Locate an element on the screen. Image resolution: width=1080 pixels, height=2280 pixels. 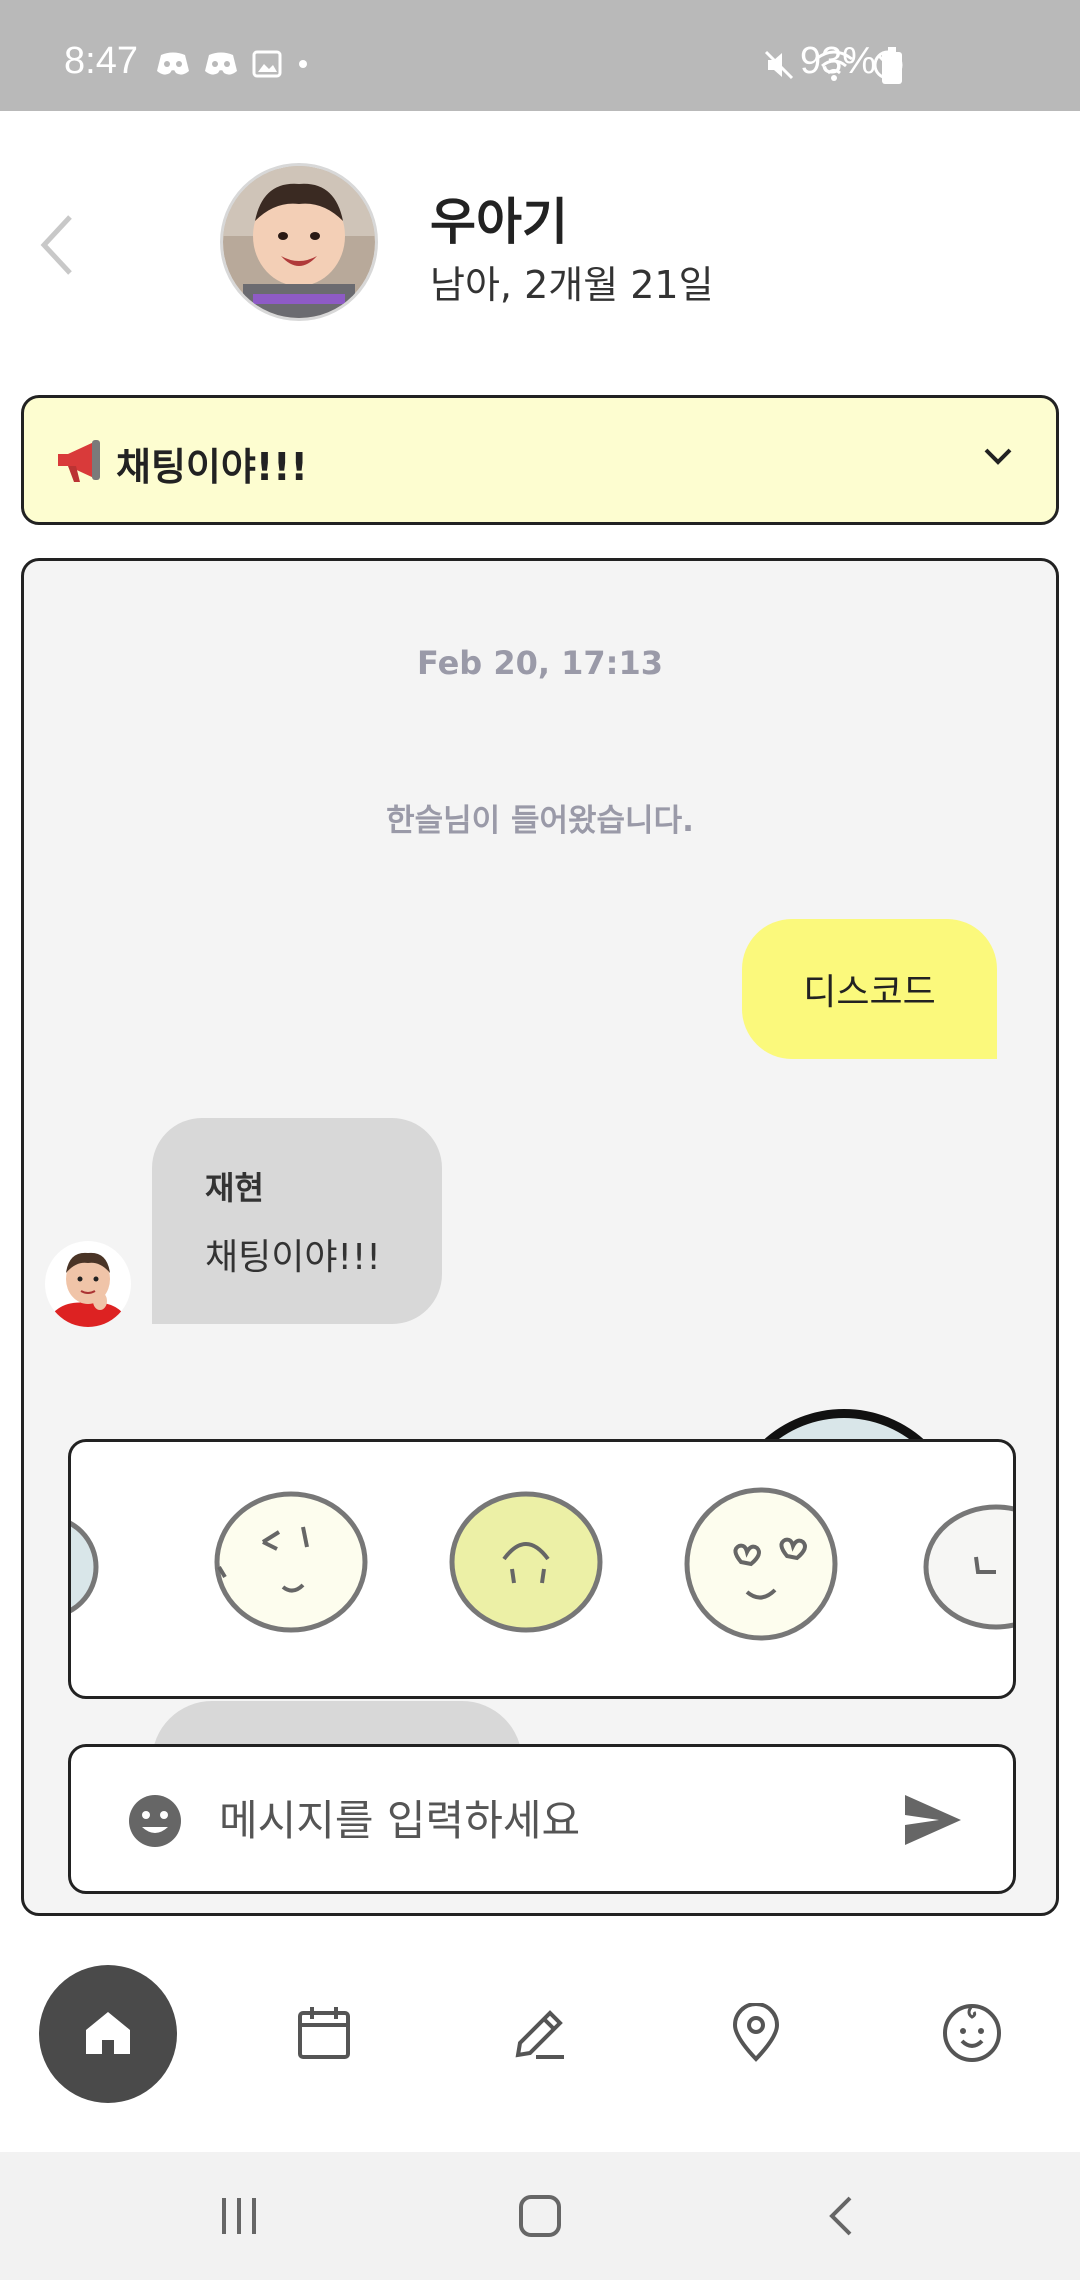
sticker-tray is located at coordinates (542, 1569).